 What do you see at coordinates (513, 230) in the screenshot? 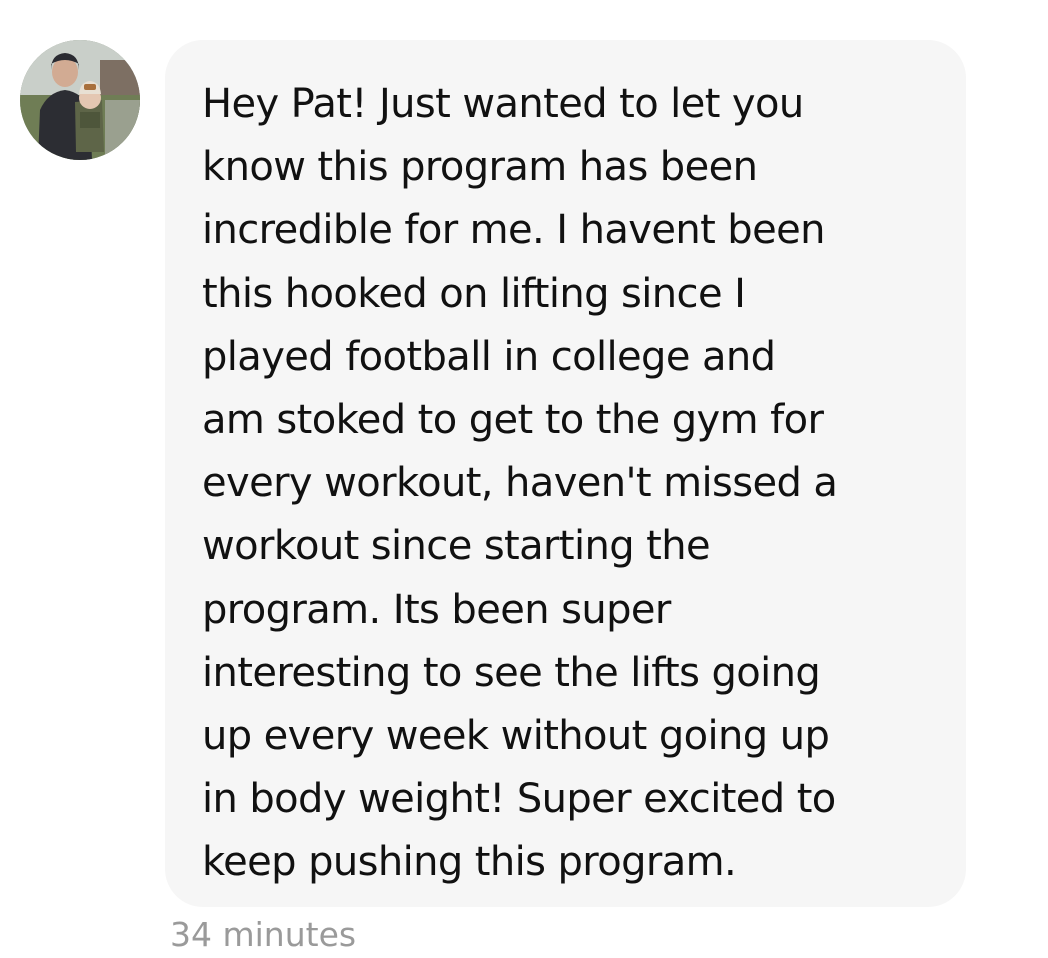
I see `message-line: incredible for me. I havent been` at bounding box center [513, 230].